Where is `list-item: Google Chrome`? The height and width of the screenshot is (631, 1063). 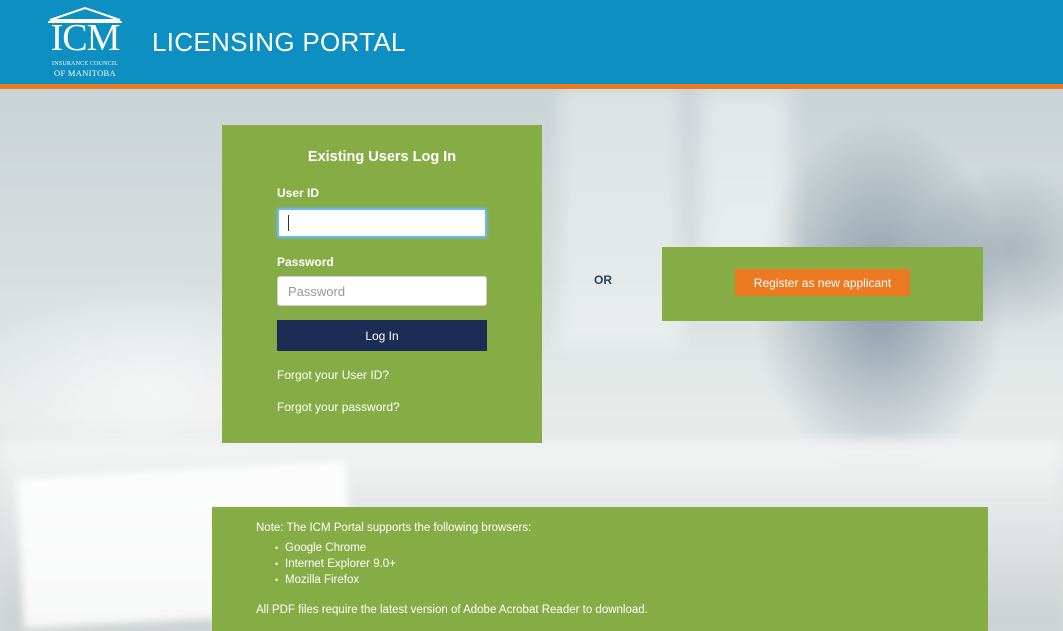
list-item: Google Chrome is located at coordinates (335, 548).